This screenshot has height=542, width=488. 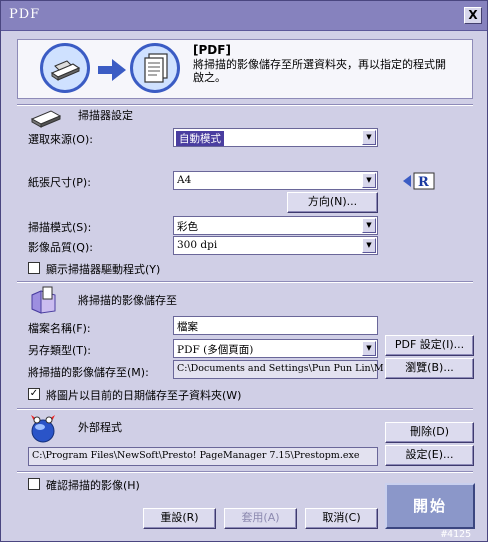 What do you see at coordinates (60, 227) in the screenshot?
I see `scan-mode-label: 掃描模式(S):` at bounding box center [60, 227].